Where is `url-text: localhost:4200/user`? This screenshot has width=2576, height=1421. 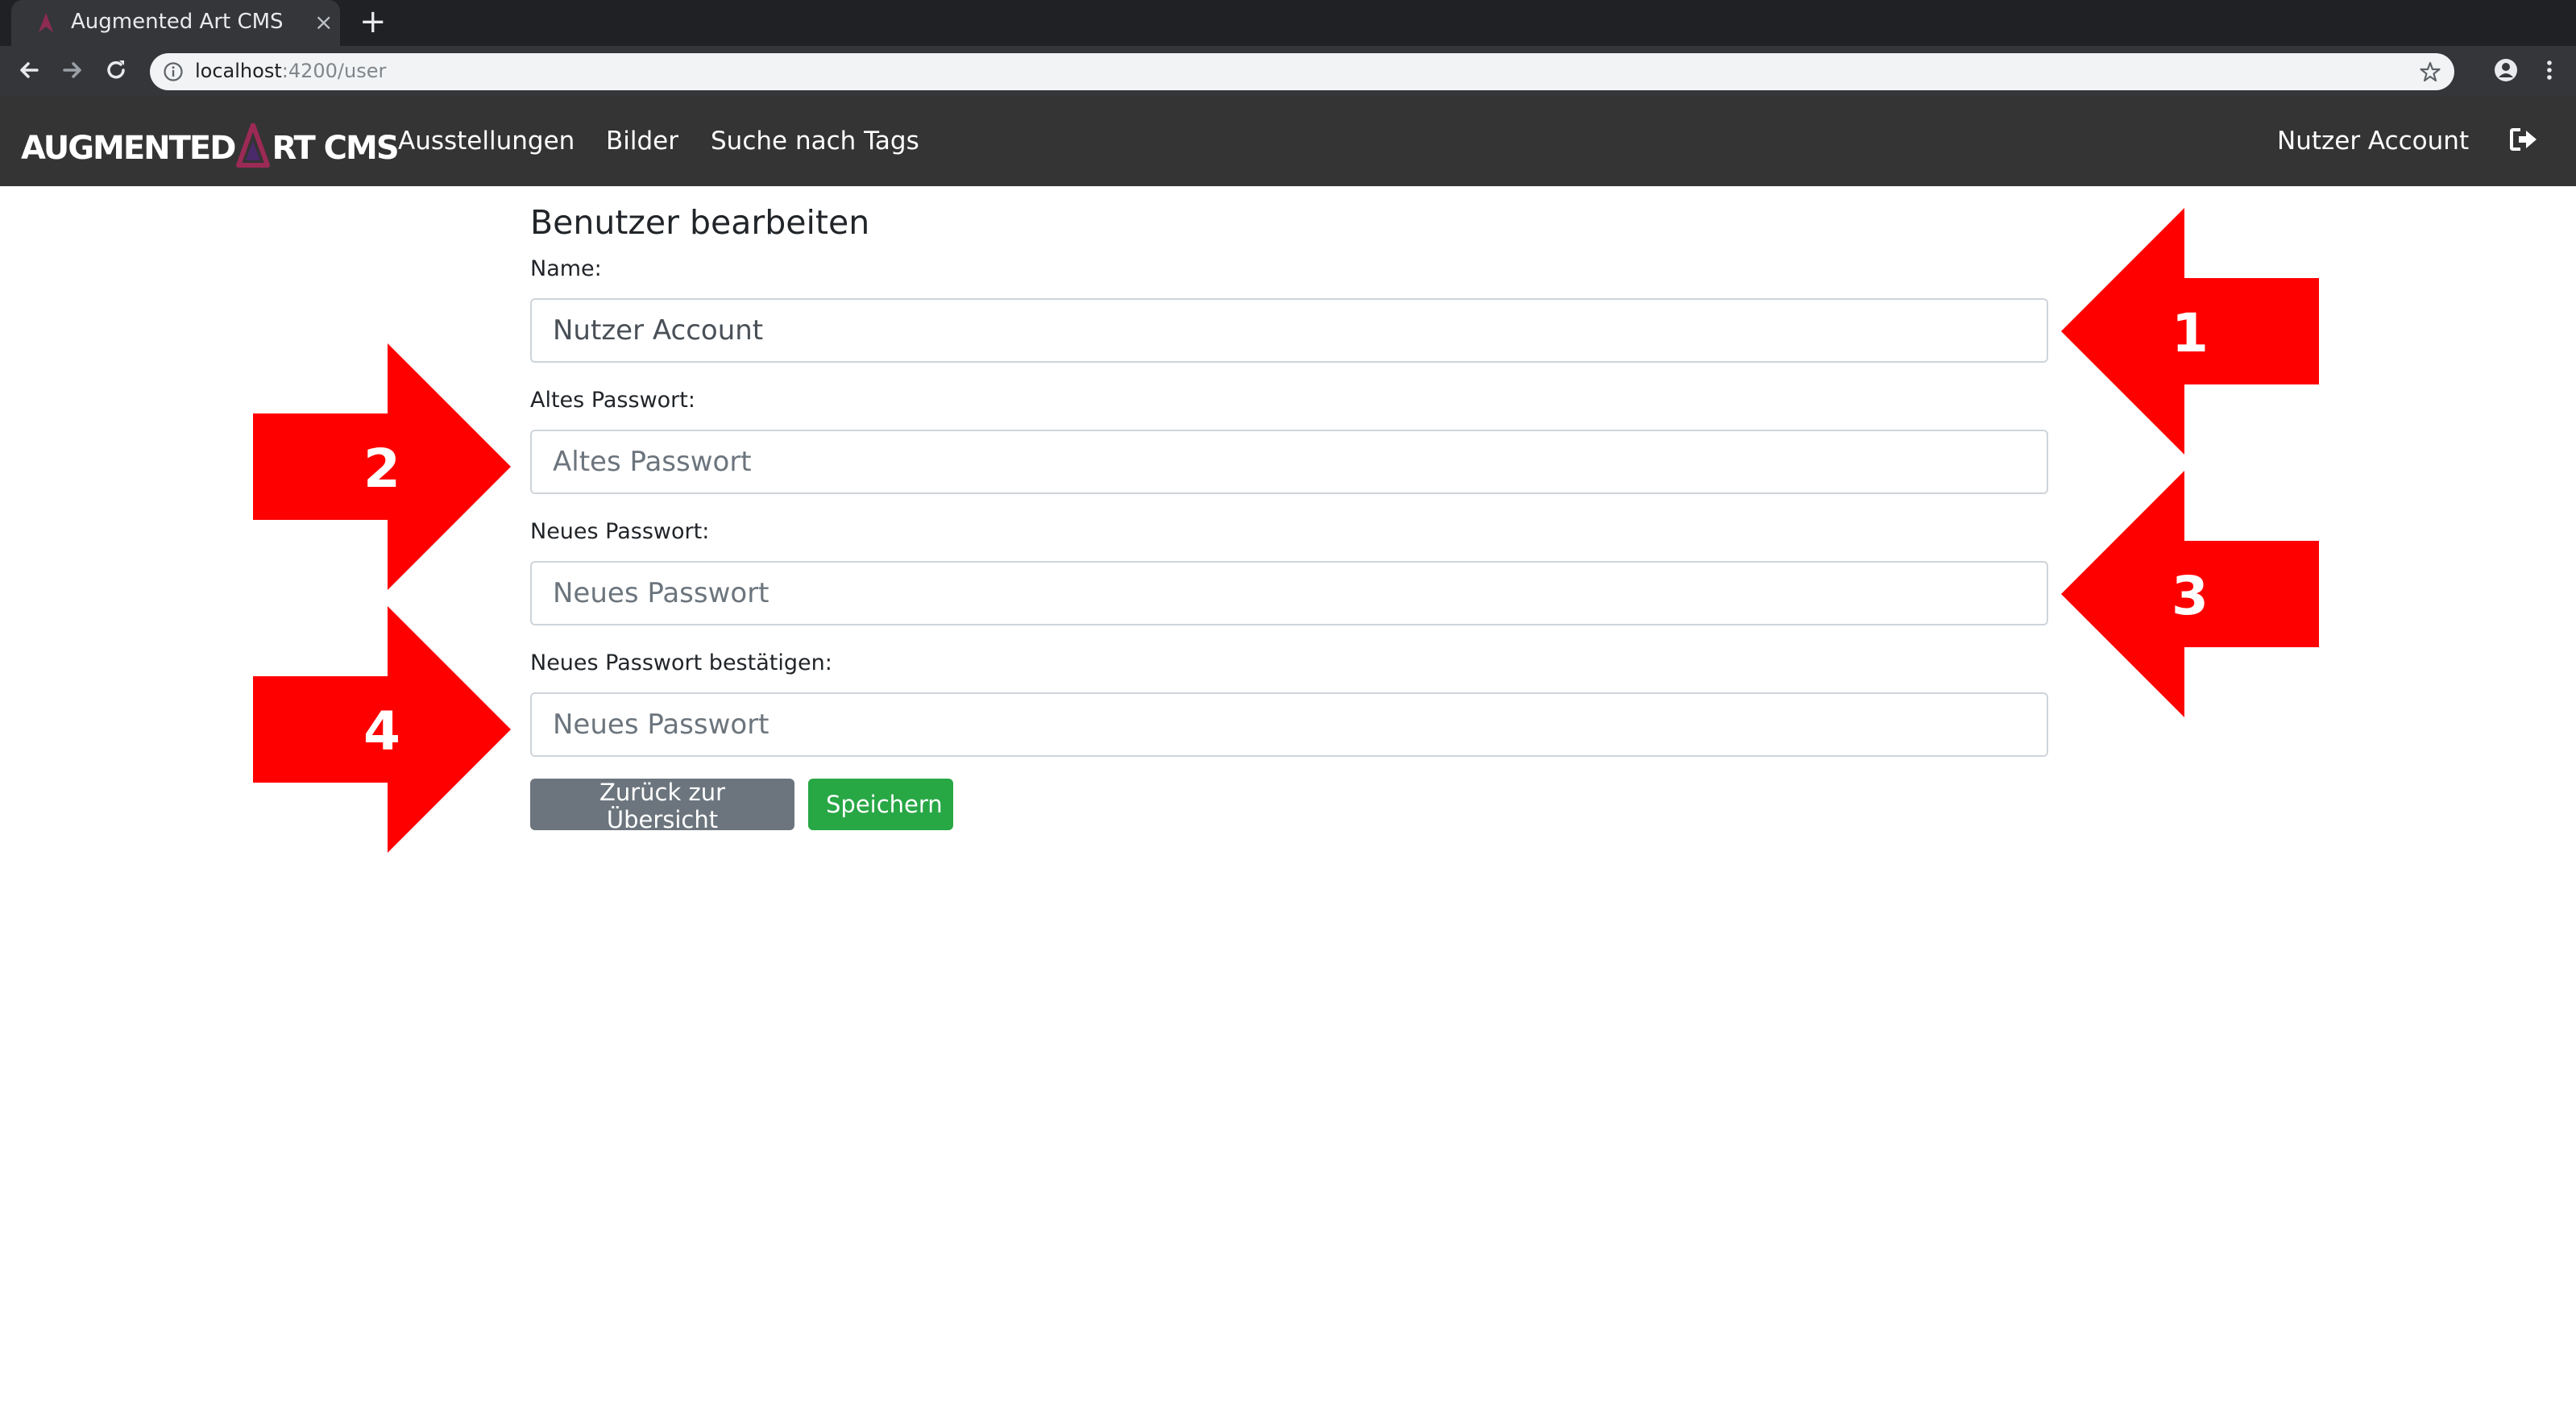 url-text: localhost:4200/user is located at coordinates (290, 71).